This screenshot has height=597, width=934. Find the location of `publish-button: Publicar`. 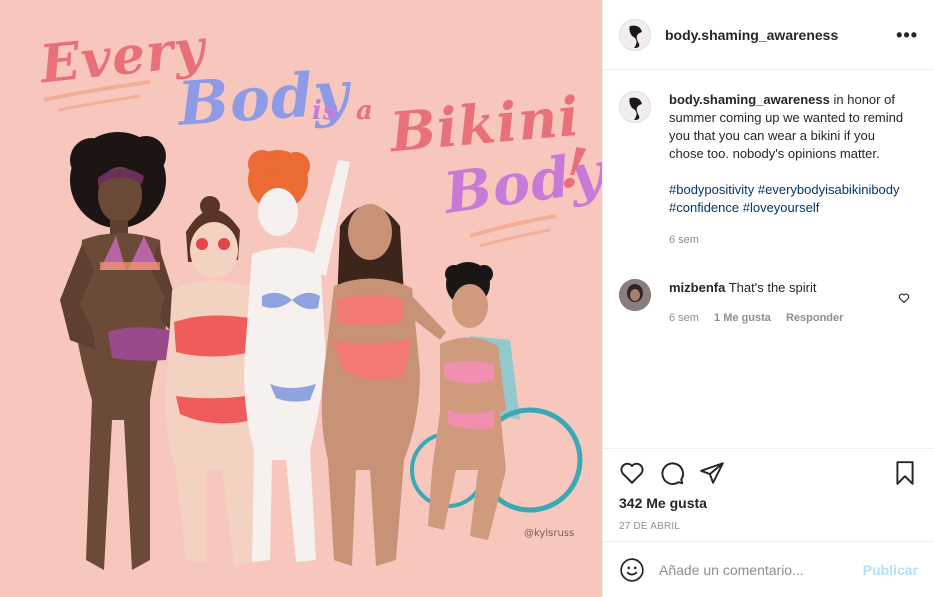

publish-button: Publicar is located at coordinates (890, 570).